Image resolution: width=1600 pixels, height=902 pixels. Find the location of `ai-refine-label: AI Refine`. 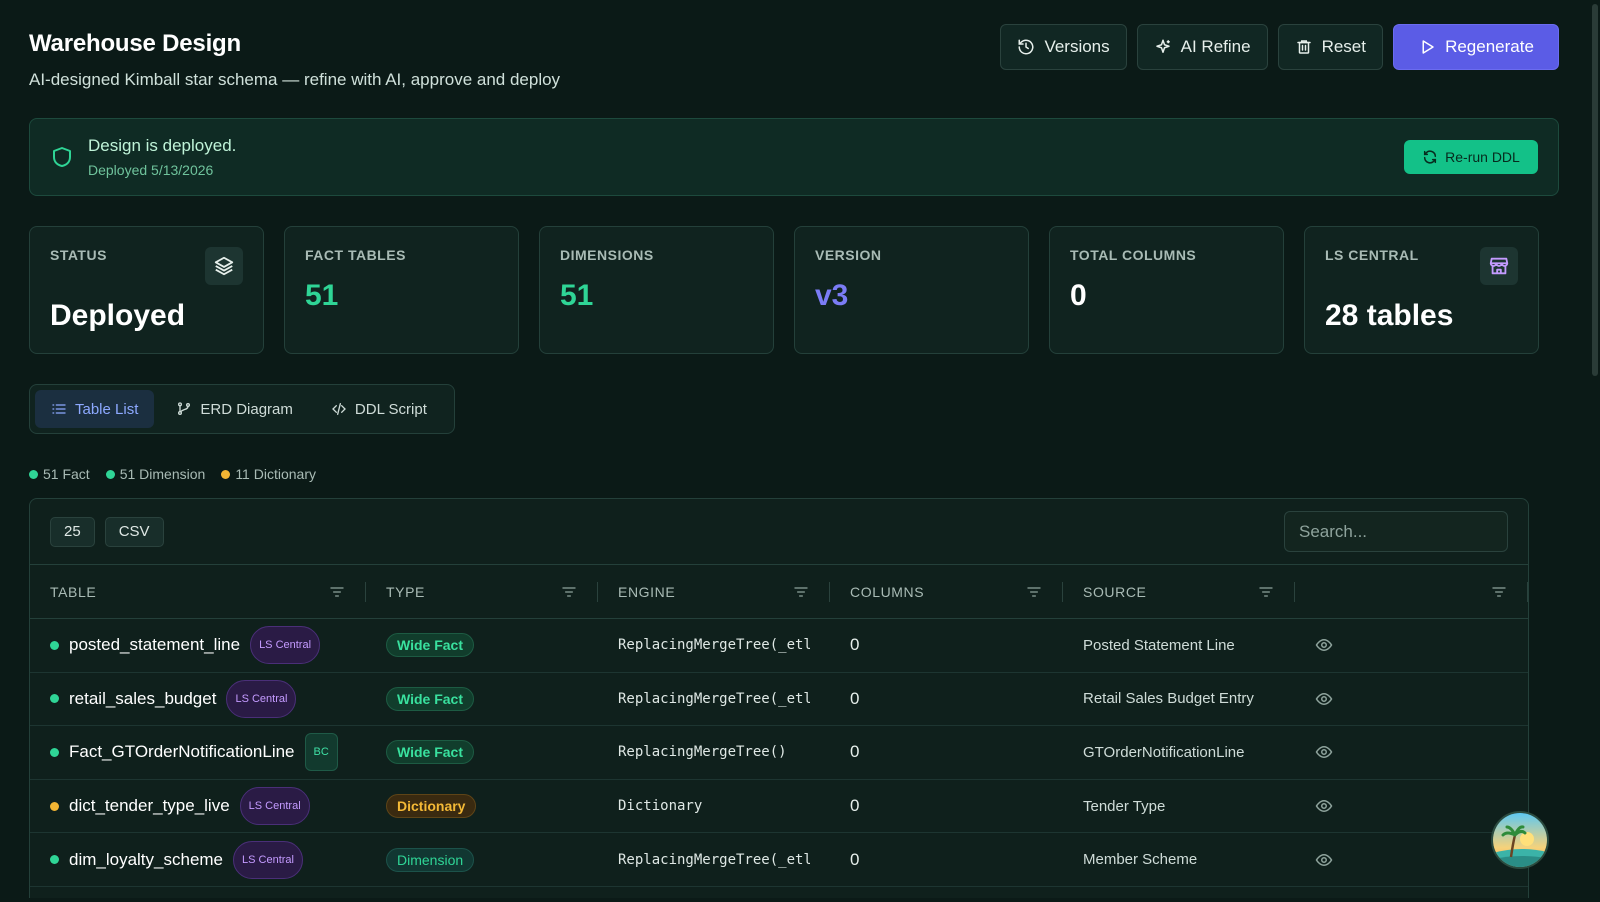

ai-refine-label: AI Refine is located at coordinates (1215, 46).